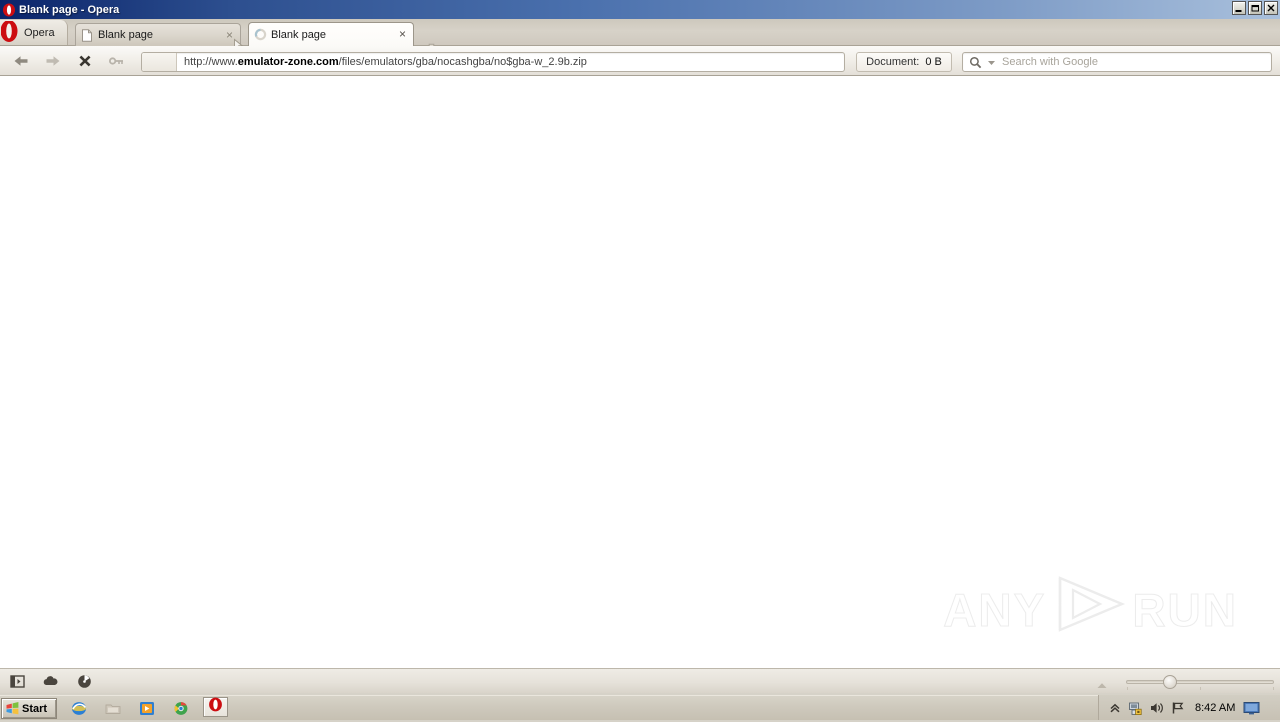  What do you see at coordinates (117, 61) in the screenshot?
I see `key-wand-icon` at bounding box center [117, 61].